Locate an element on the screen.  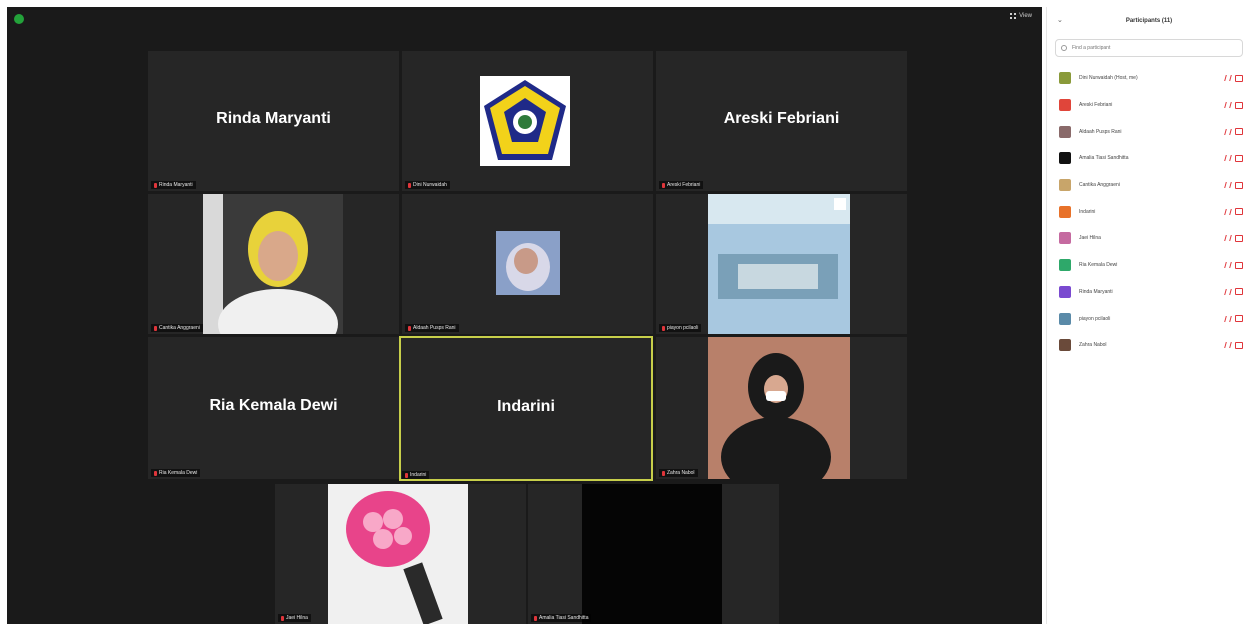
participant-row: piayon pcilaoli is located at coordinates (1149, 318).